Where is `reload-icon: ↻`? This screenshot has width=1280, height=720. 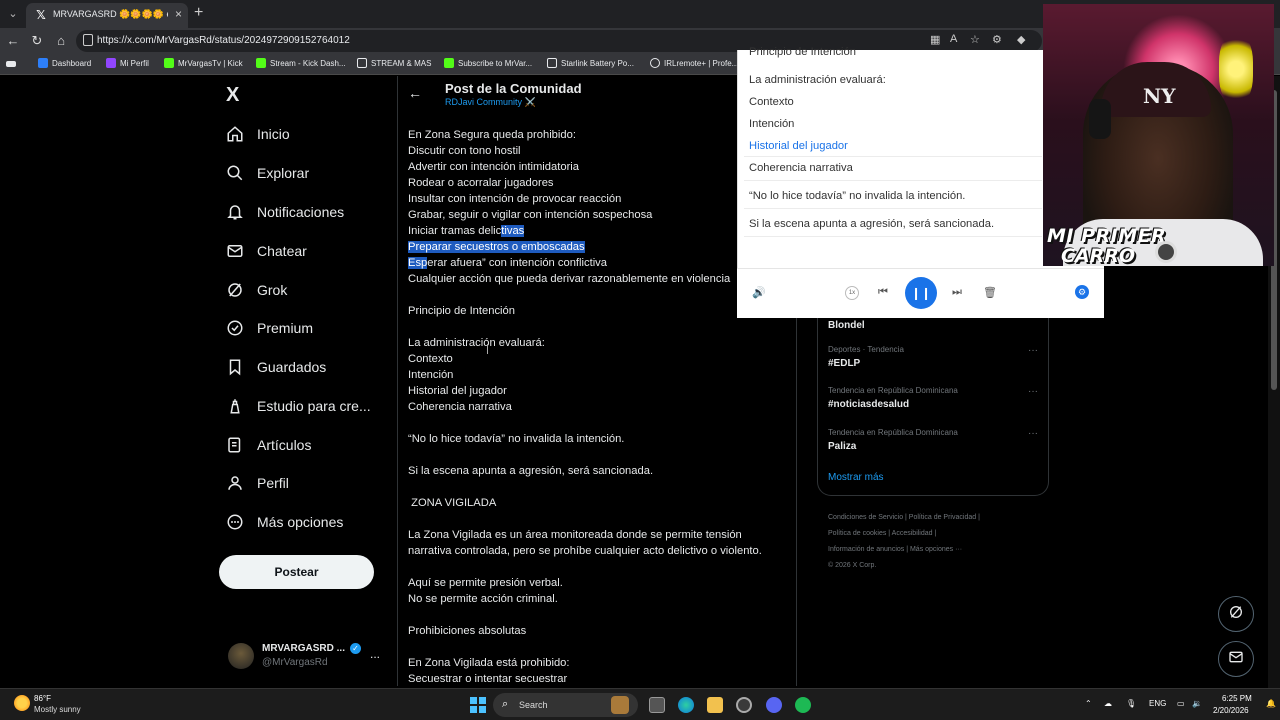
reload-icon: ↻ is located at coordinates (37, 41).